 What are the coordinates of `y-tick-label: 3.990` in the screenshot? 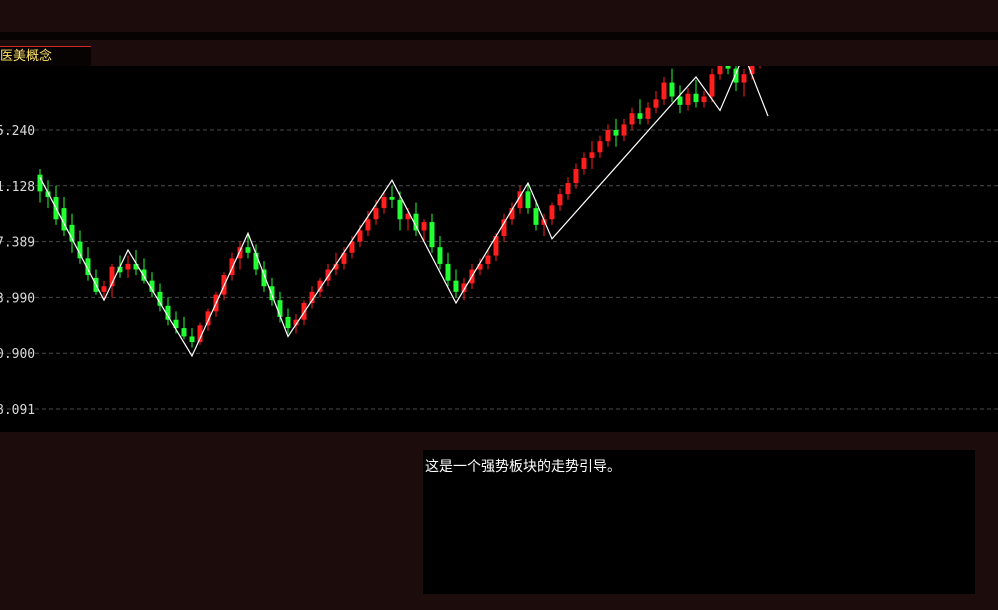 It's located at (17, 298).